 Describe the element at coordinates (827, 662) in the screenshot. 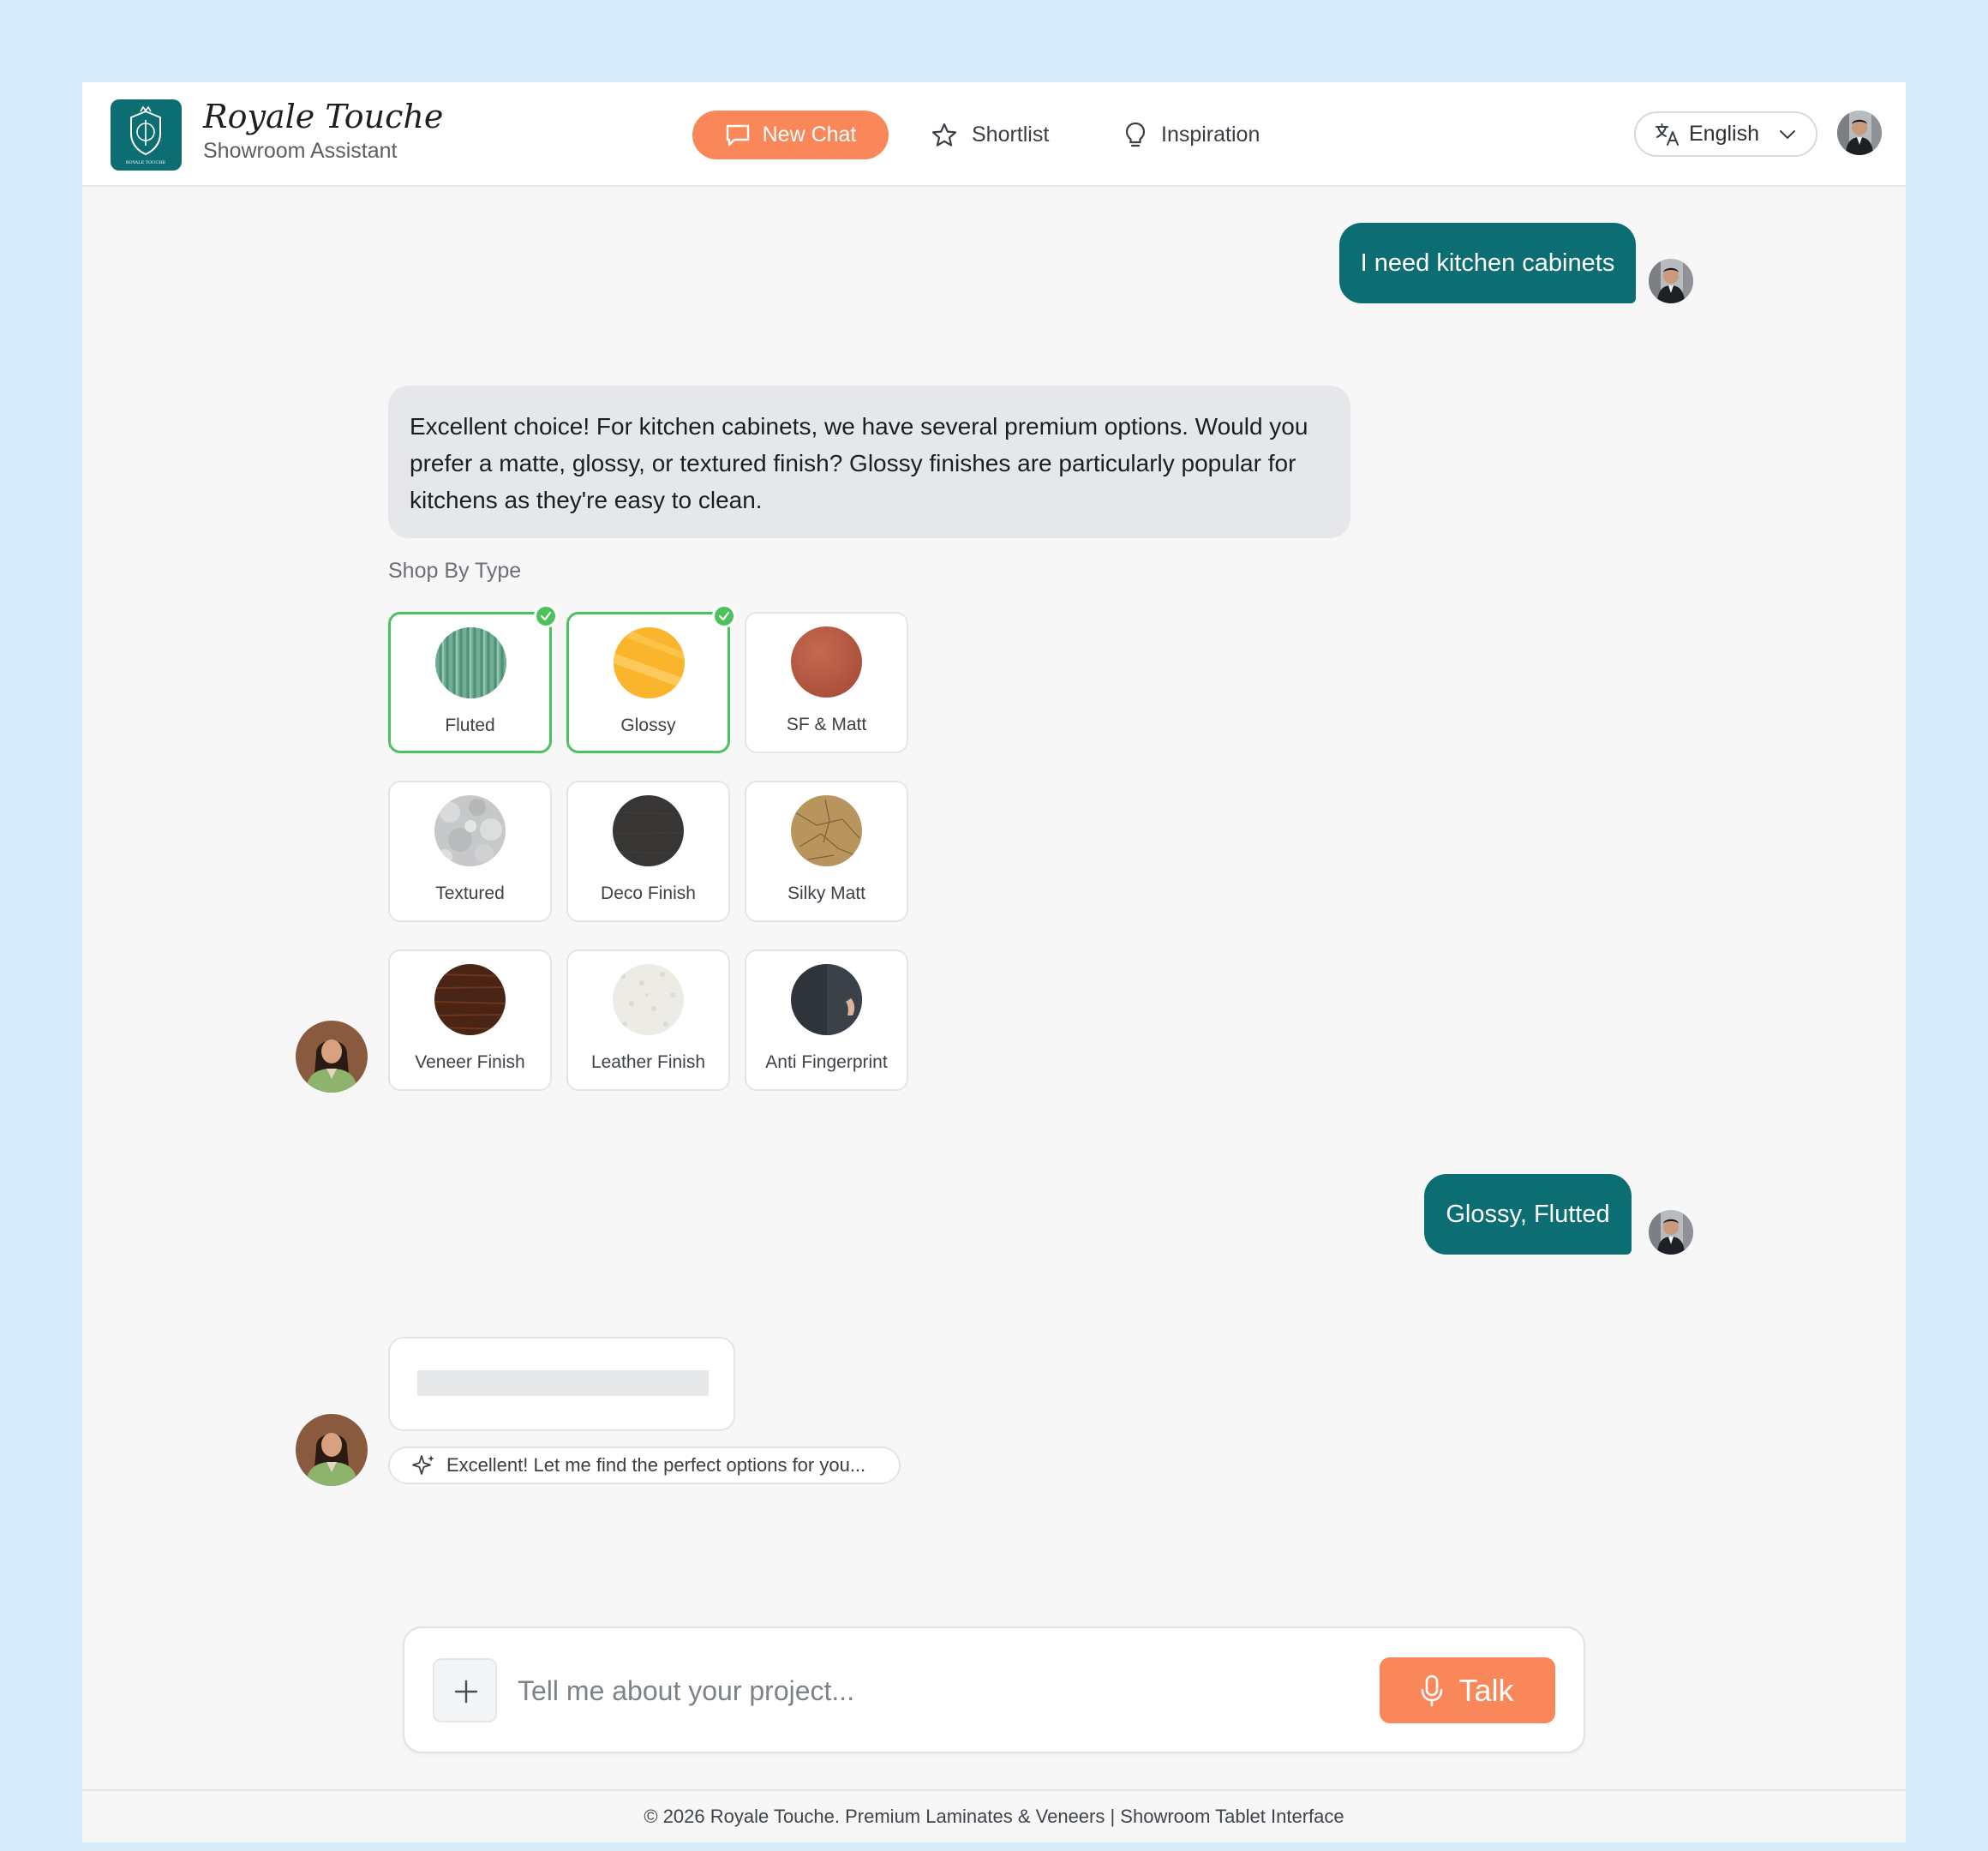

I see `sf-matt-swatch` at that location.